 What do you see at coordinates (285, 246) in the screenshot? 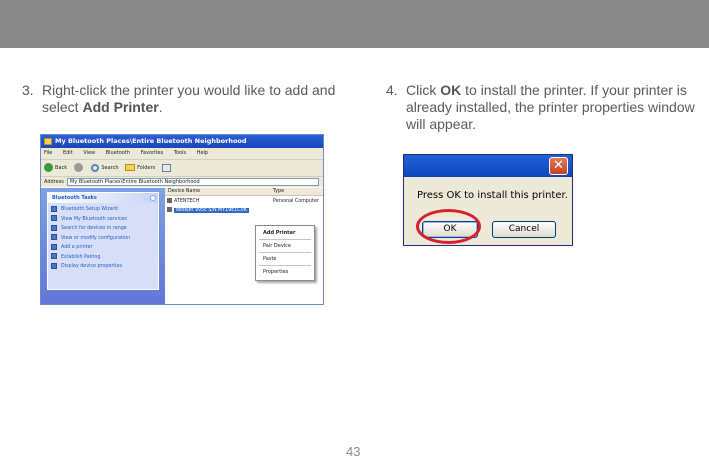
I see `context-pair-device: Pair Device` at bounding box center [285, 246].